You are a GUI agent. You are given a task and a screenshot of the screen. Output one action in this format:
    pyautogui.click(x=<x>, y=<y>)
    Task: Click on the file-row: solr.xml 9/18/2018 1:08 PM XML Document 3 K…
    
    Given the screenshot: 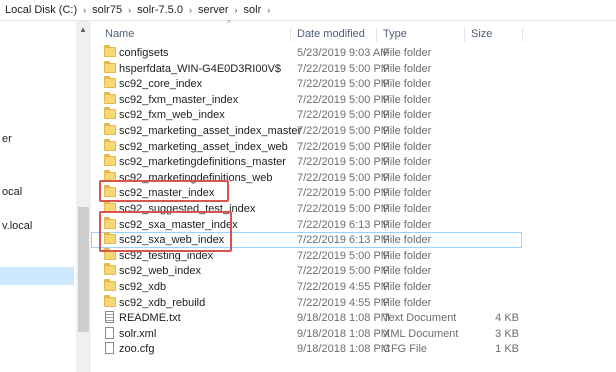 What is the action you would take?
    pyautogui.click(x=353, y=334)
    